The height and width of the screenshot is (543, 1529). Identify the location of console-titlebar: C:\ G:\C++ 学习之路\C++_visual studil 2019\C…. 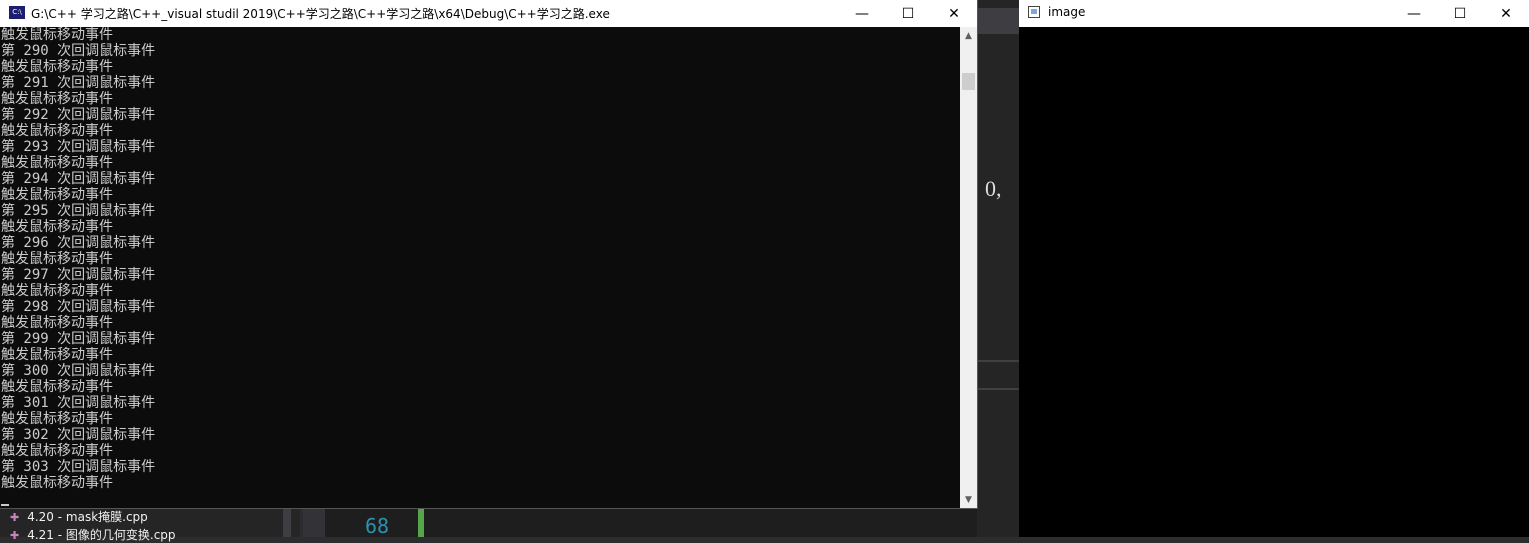
(488, 13).